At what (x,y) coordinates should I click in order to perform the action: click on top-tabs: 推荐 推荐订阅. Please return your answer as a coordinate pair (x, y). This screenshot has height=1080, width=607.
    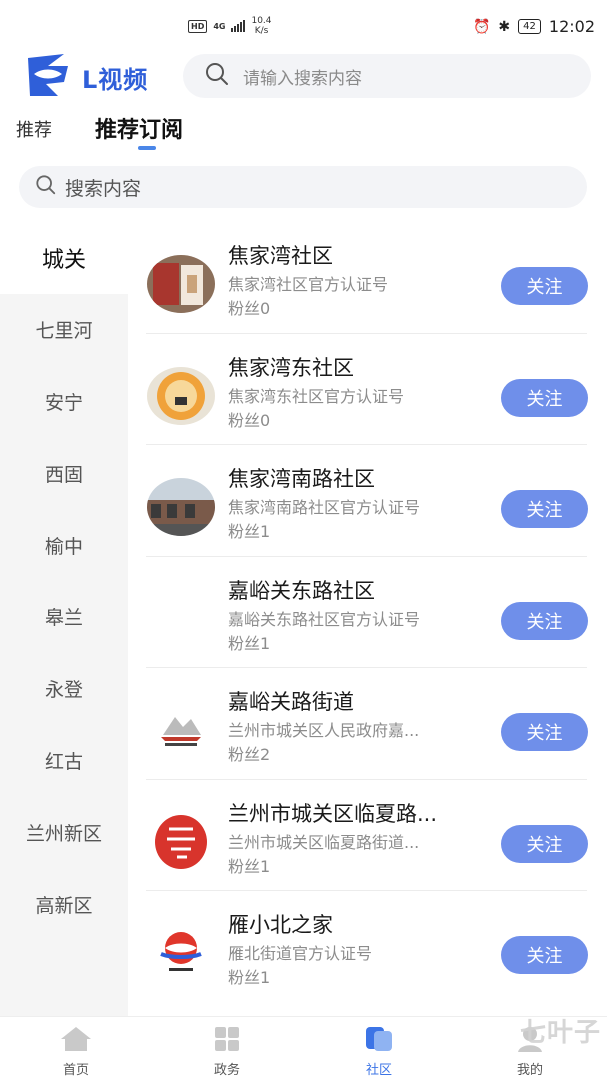
    Looking at the image, I should click on (303, 132).